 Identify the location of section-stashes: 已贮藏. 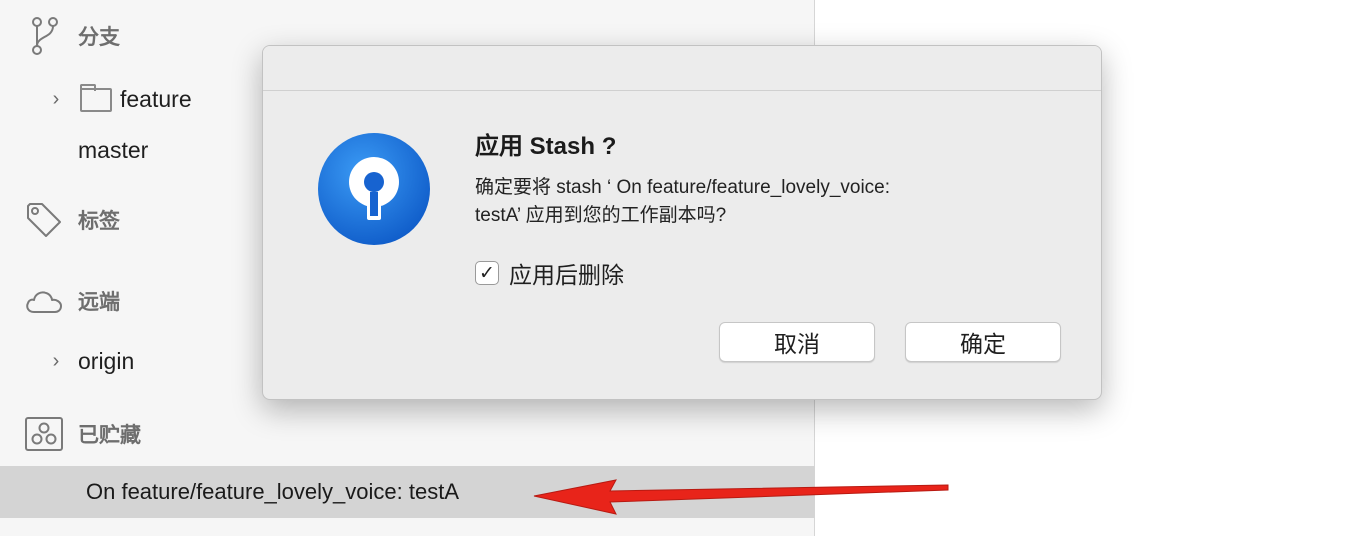
(82, 434).